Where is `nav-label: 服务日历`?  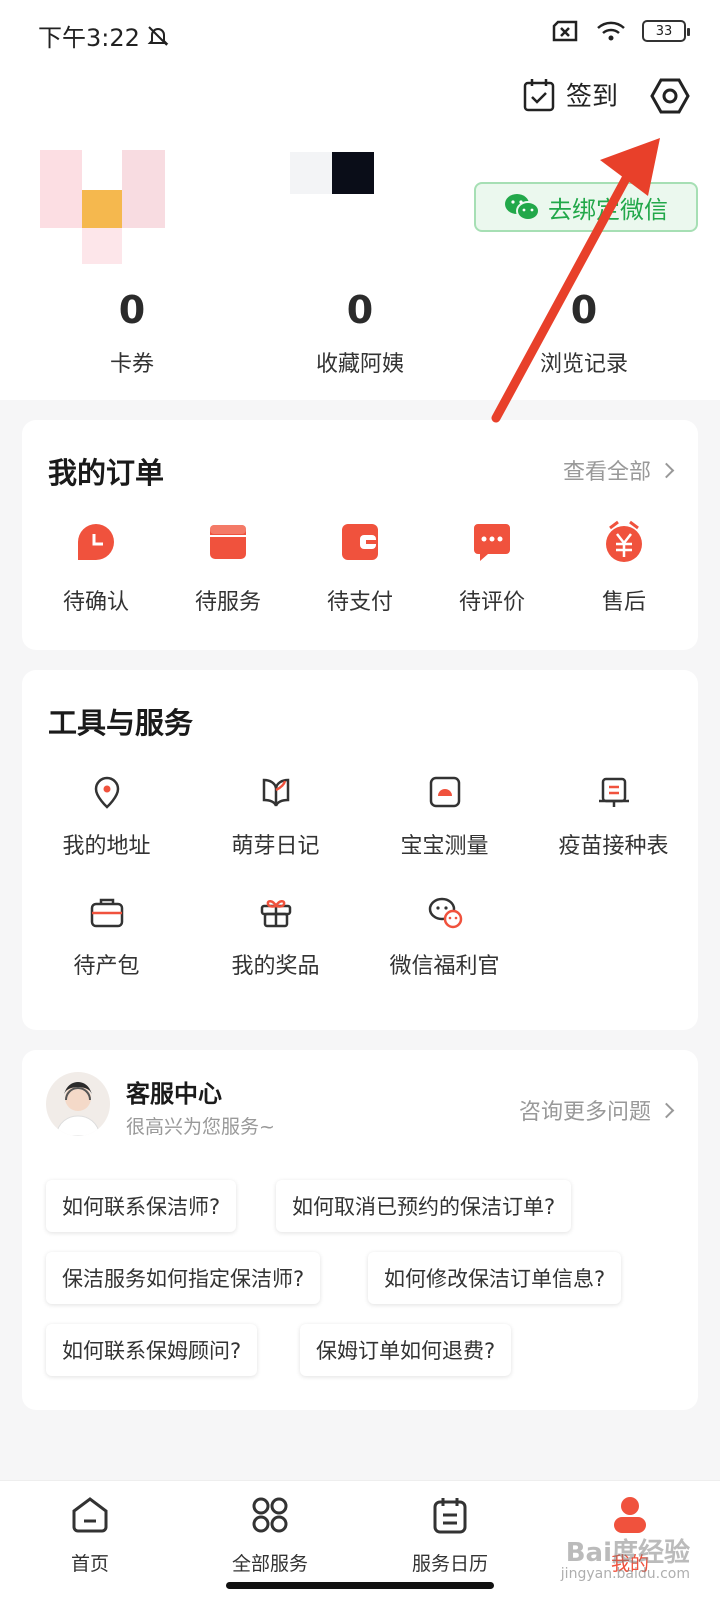 nav-label: 服务日历 is located at coordinates (449, 1564).